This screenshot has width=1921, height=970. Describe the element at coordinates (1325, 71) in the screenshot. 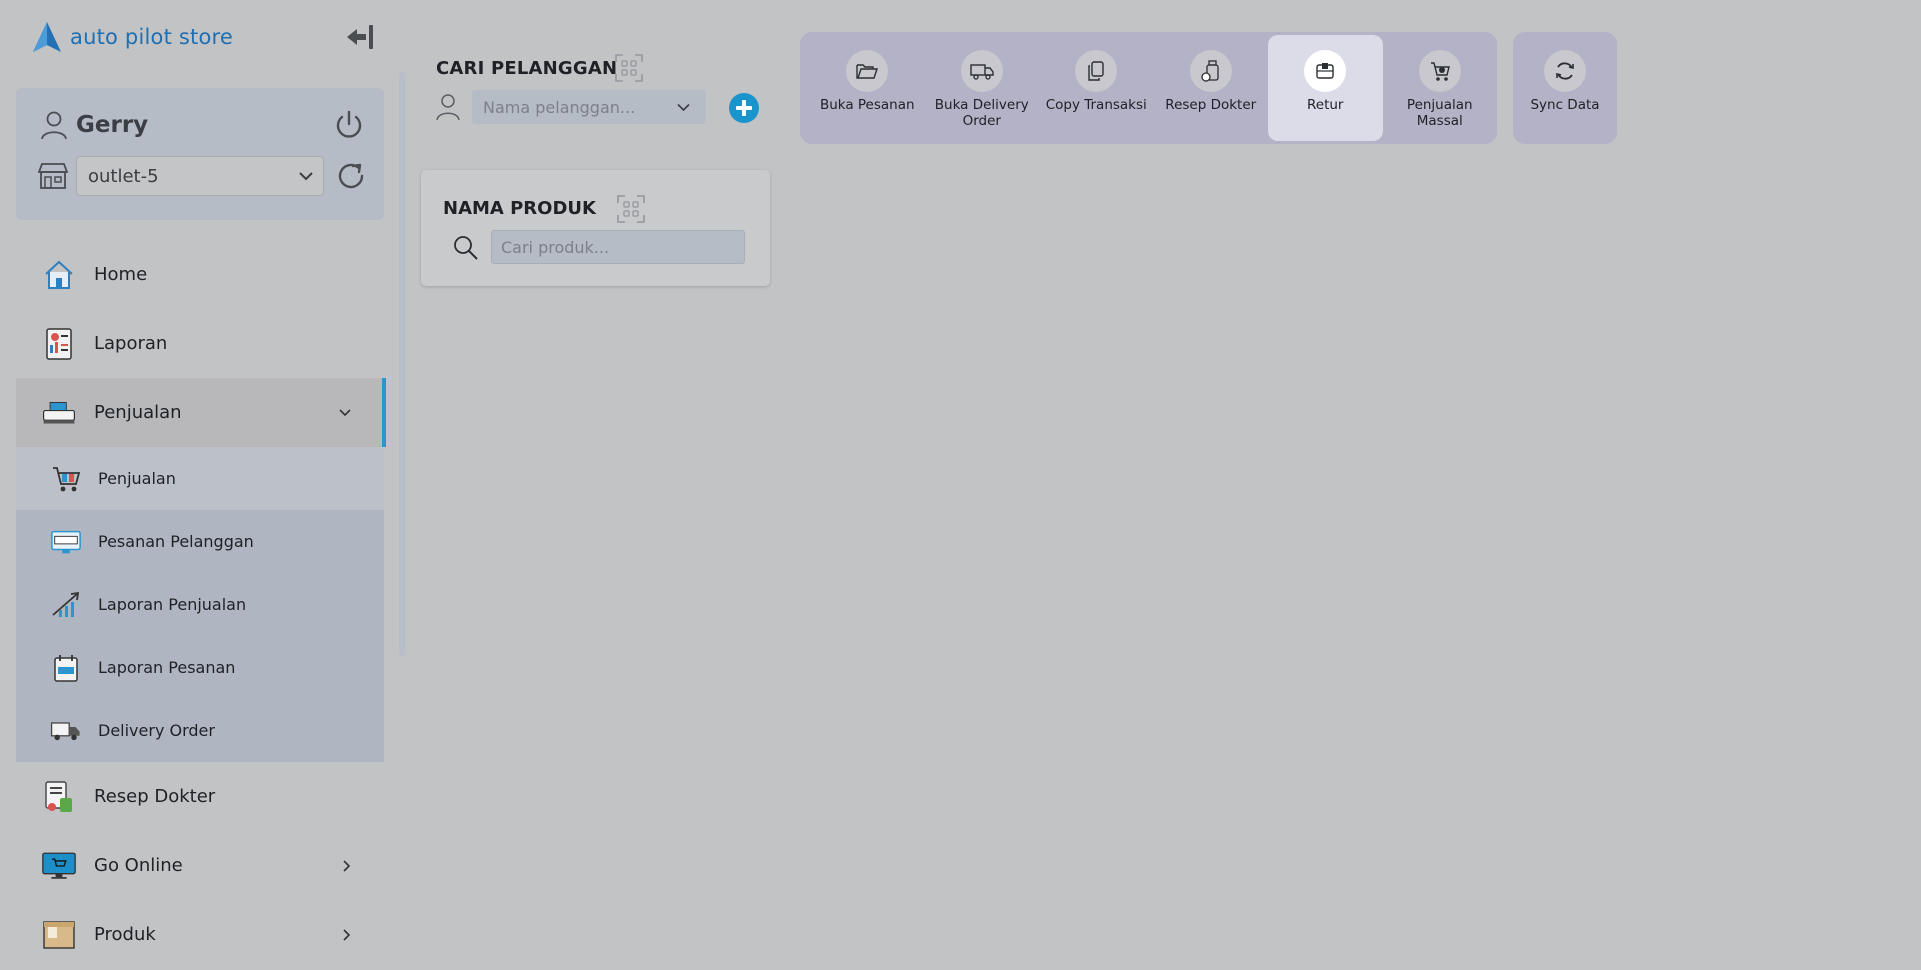

I see `return-box-icon` at that location.